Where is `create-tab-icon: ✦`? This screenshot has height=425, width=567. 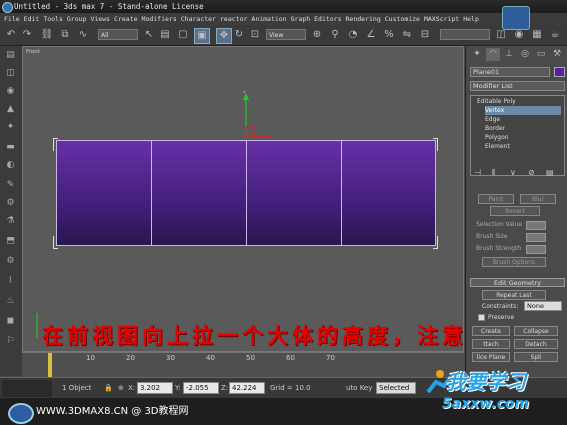 create-tab-icon: ✦ is located at coordinates (477, 54).